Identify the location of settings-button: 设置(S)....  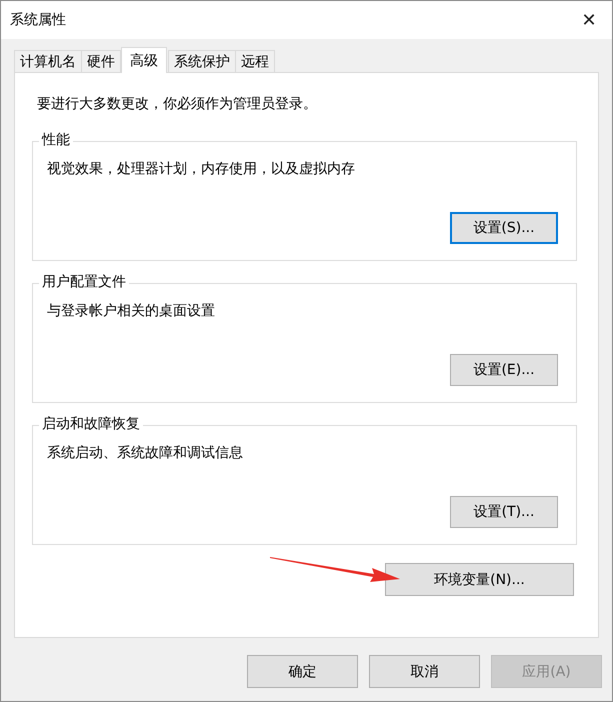
(504, 228).